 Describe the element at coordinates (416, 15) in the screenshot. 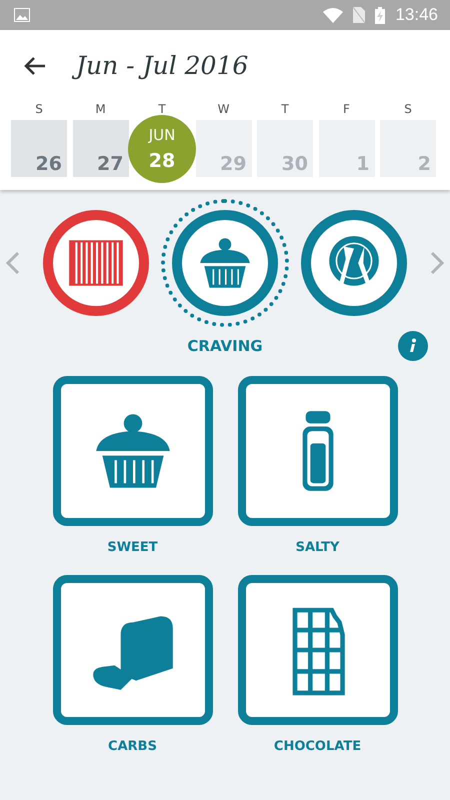

I see `clock-time: 13:46` at that location.